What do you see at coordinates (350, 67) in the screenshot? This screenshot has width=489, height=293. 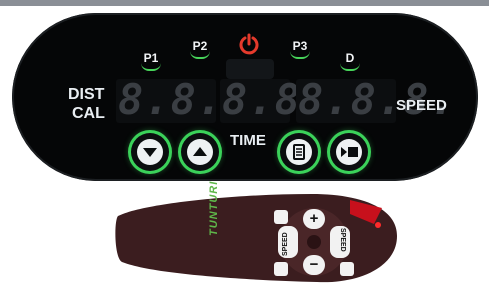 I see `program-d-indicator` at bounding box center [350, 67].